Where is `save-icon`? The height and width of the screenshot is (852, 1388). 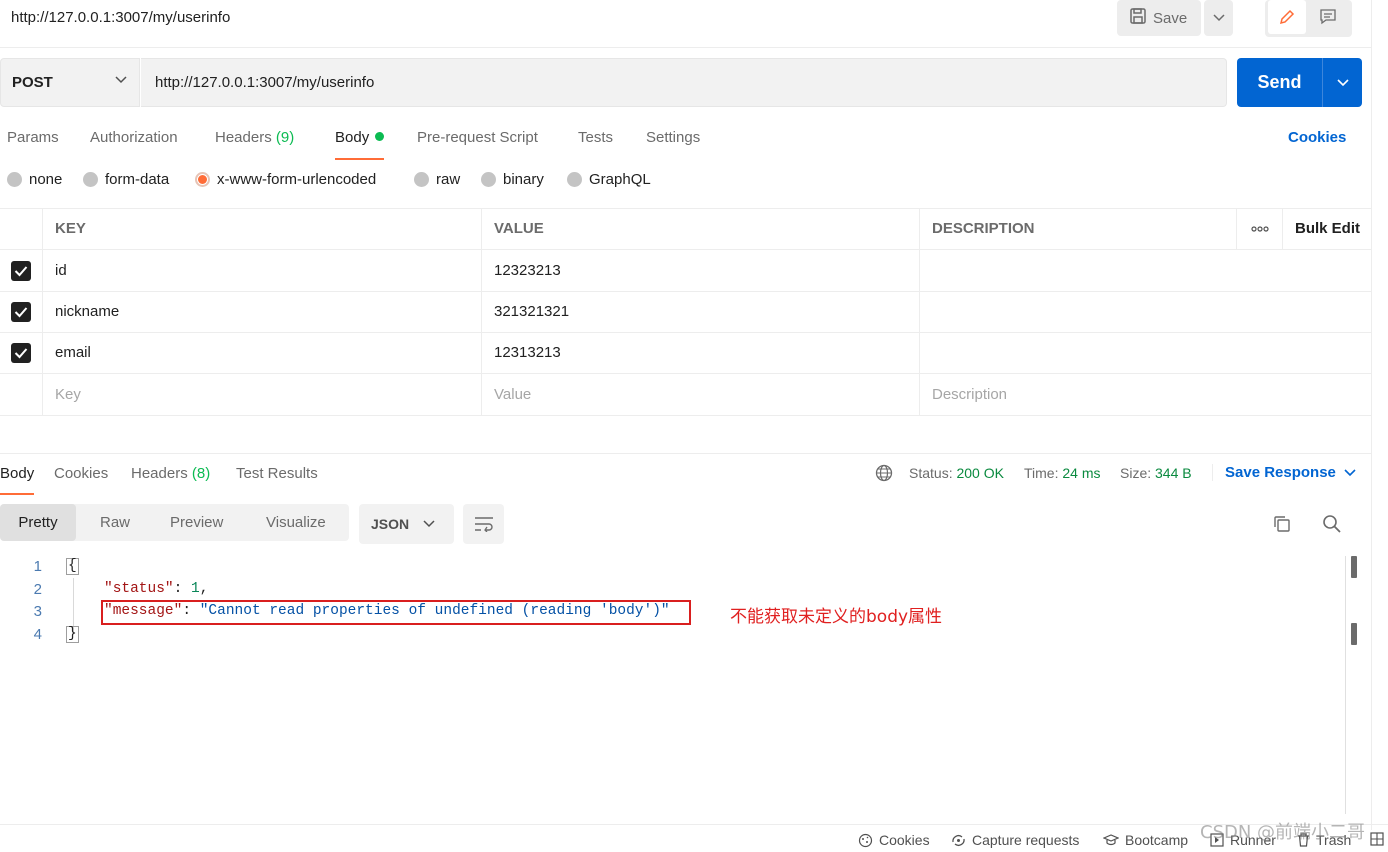 save-icon is located at coordinates (1138, 18).